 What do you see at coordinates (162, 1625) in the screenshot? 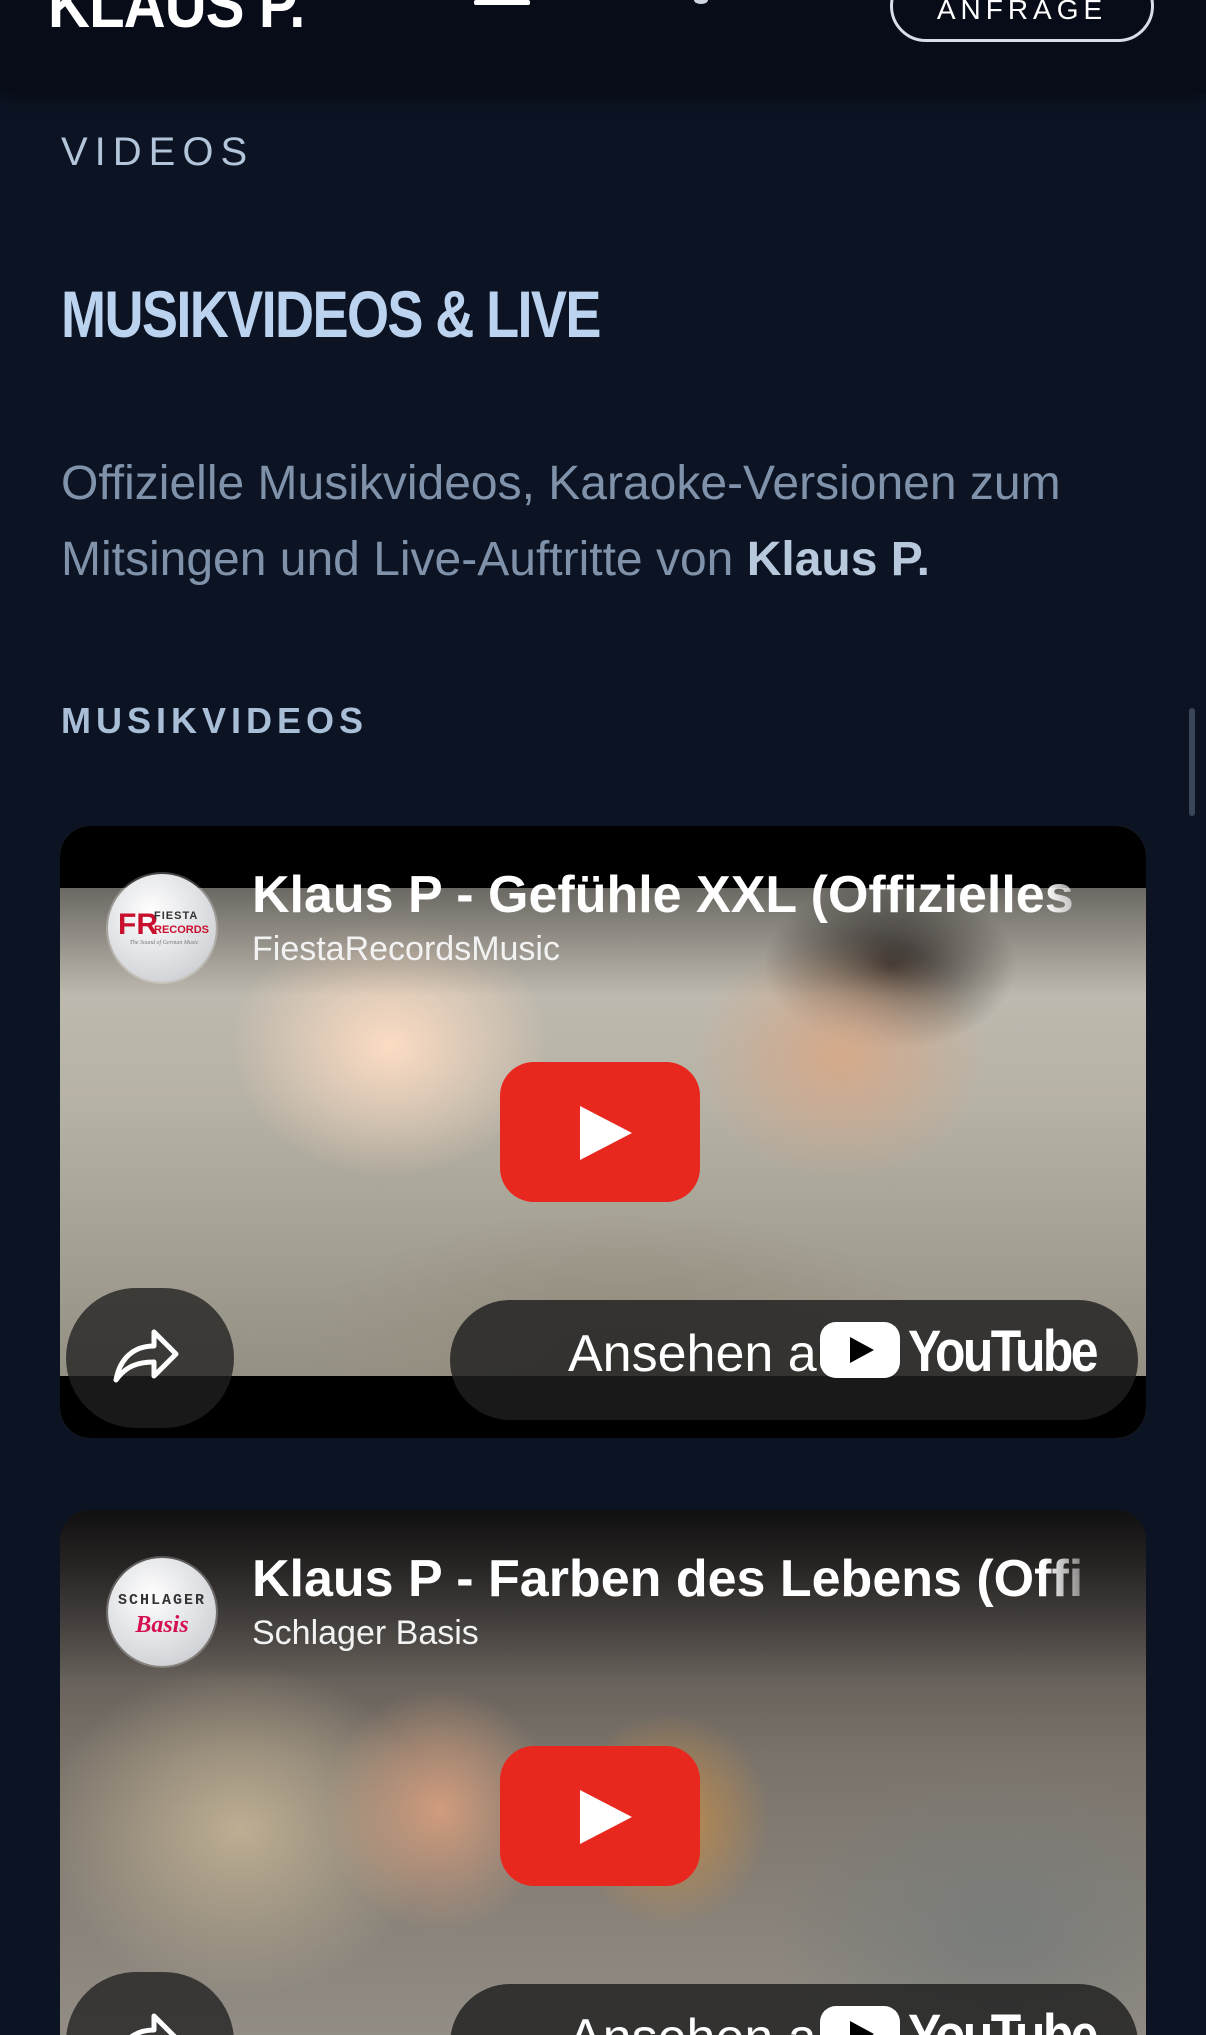
I see `channel-logo-line2: Basis` at bounding box center [162, 1625].